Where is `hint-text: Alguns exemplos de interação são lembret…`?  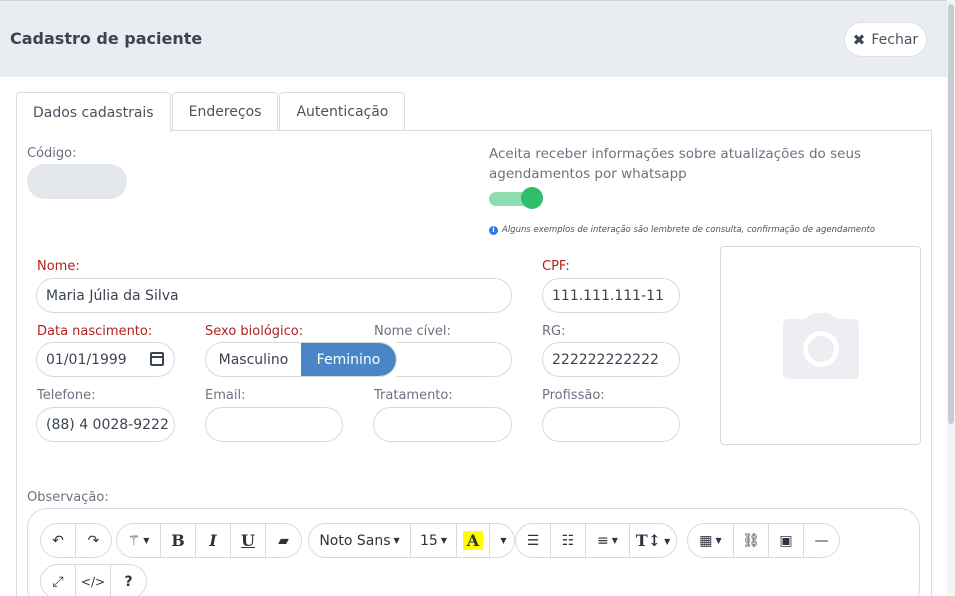
hint-text: Alguns exemplos de interação são lembret… is located at coordinates (689, 230).